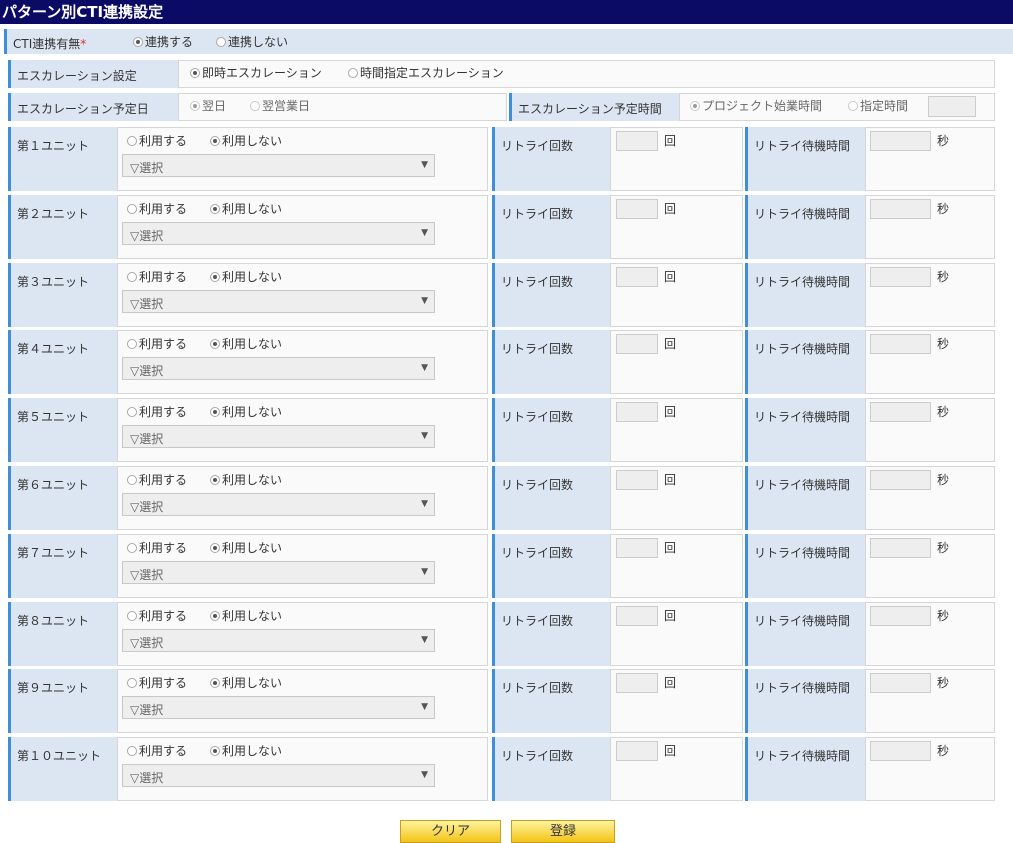  Describe the element at coordinates (594, 107) in the screenshot. I see `escalation-time-label: エスカレーション予定時間` at that location.